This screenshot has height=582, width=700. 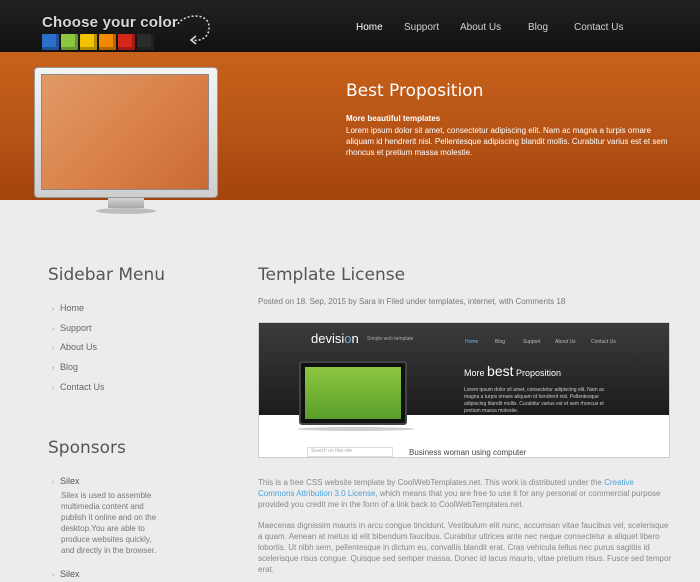 What do you see at coordinates (415, 91) in the screenshot?
I see `hero-title: Best Proposition` at bounding box center [415, 91].